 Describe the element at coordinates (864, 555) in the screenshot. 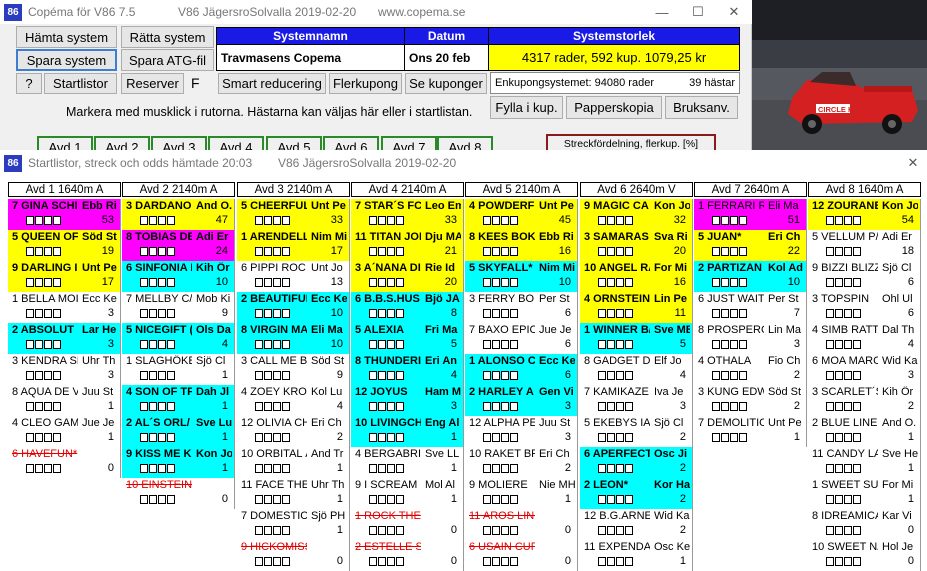

I see `horse-entry: 10 SWEET NÅ Hol Je 0` at that location.